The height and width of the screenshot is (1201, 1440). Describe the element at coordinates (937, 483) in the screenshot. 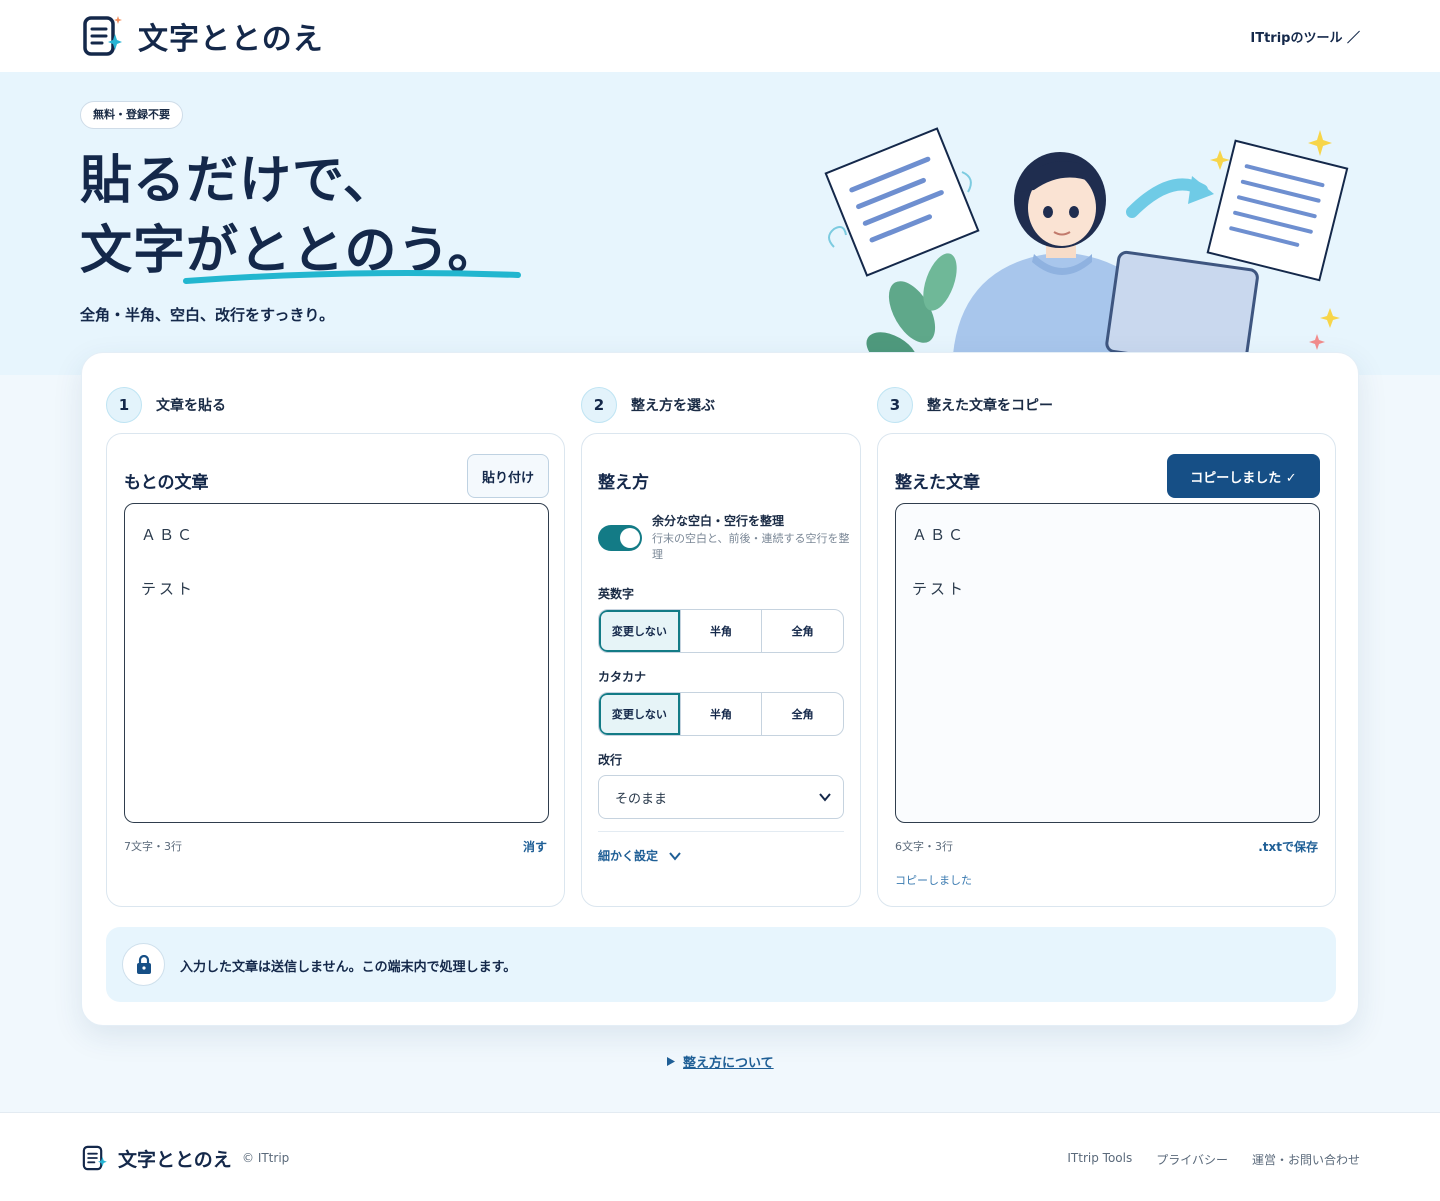

I see `output-panel-title: 整えた文章` at that location.